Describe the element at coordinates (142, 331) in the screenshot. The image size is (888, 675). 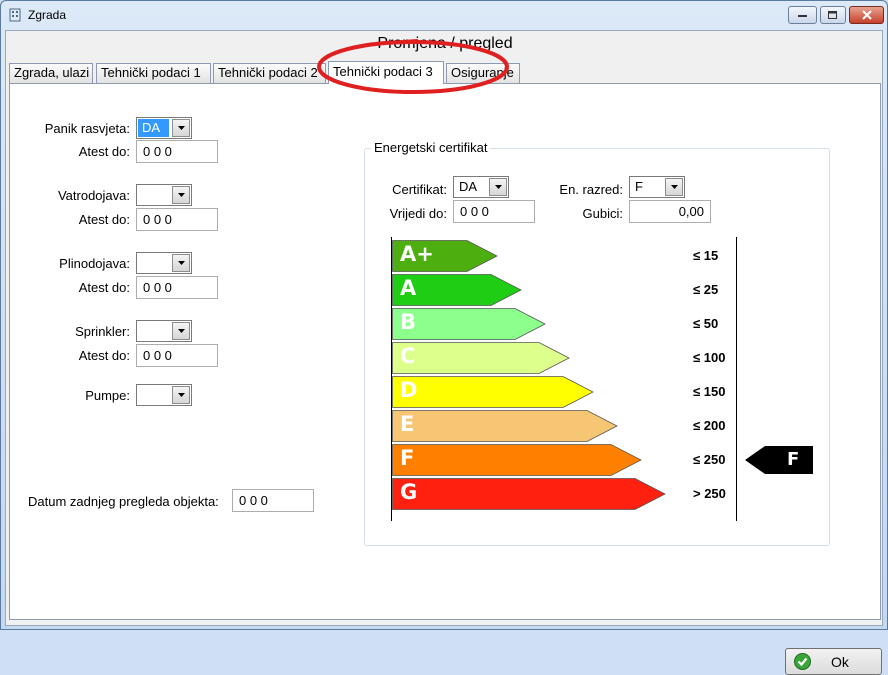
I see `sprinkler-value` at that location.